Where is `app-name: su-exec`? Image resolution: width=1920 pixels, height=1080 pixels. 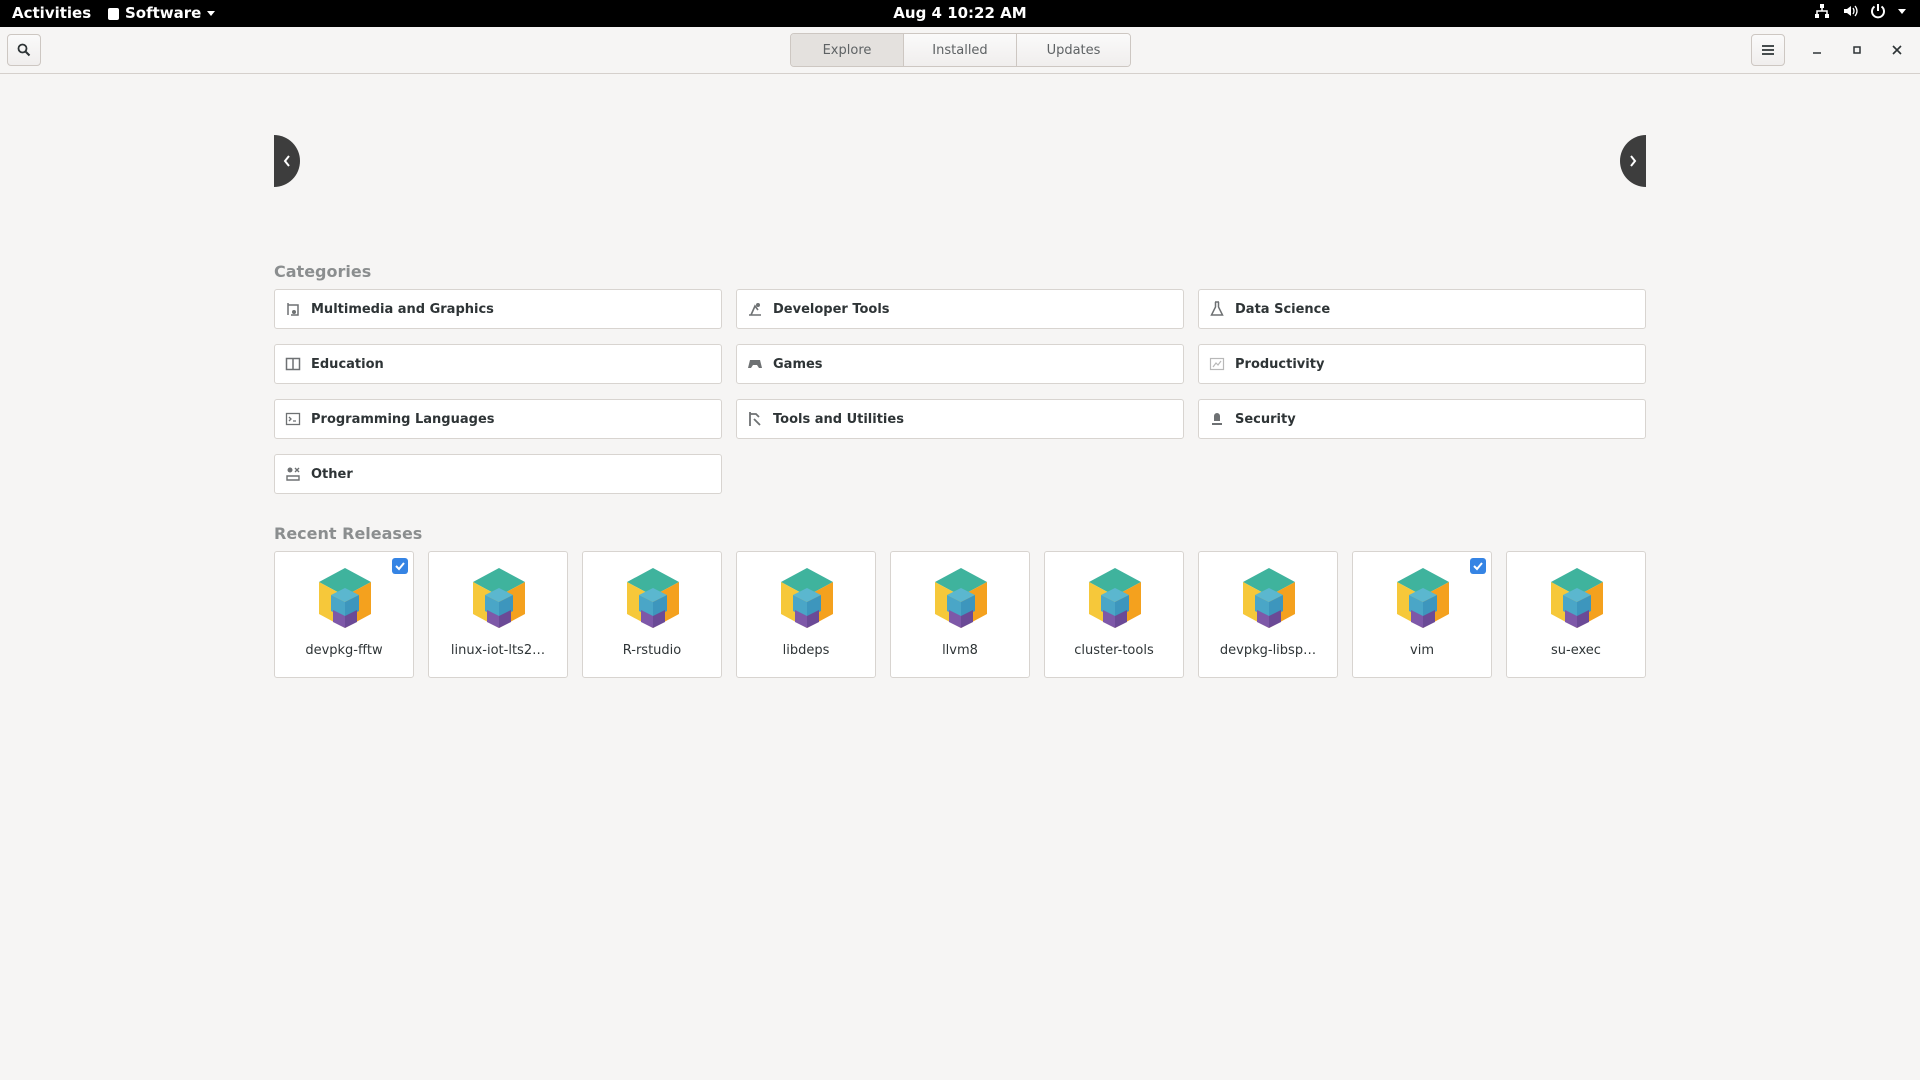
app-name: su-exec is located at coordinates (1576, 650).